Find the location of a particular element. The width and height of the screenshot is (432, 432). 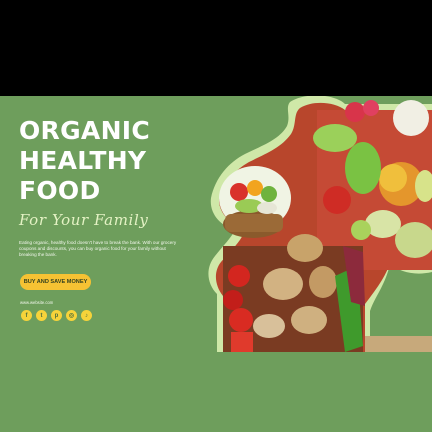

headline: ORGANIC HEALTHY FOOD is located at coordinates (104, 161).